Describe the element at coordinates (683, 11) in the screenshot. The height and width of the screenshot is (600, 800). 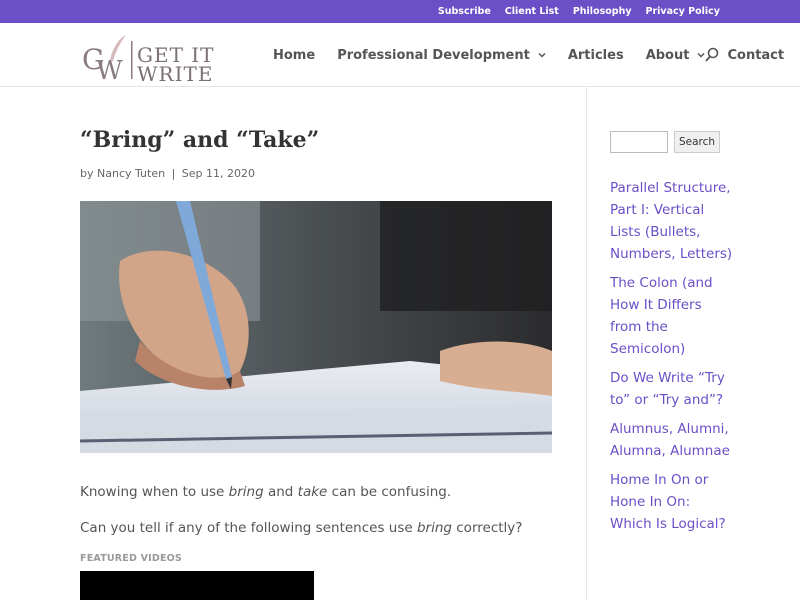
I see `privacy-policy-link: Privacy Policy` at that location.